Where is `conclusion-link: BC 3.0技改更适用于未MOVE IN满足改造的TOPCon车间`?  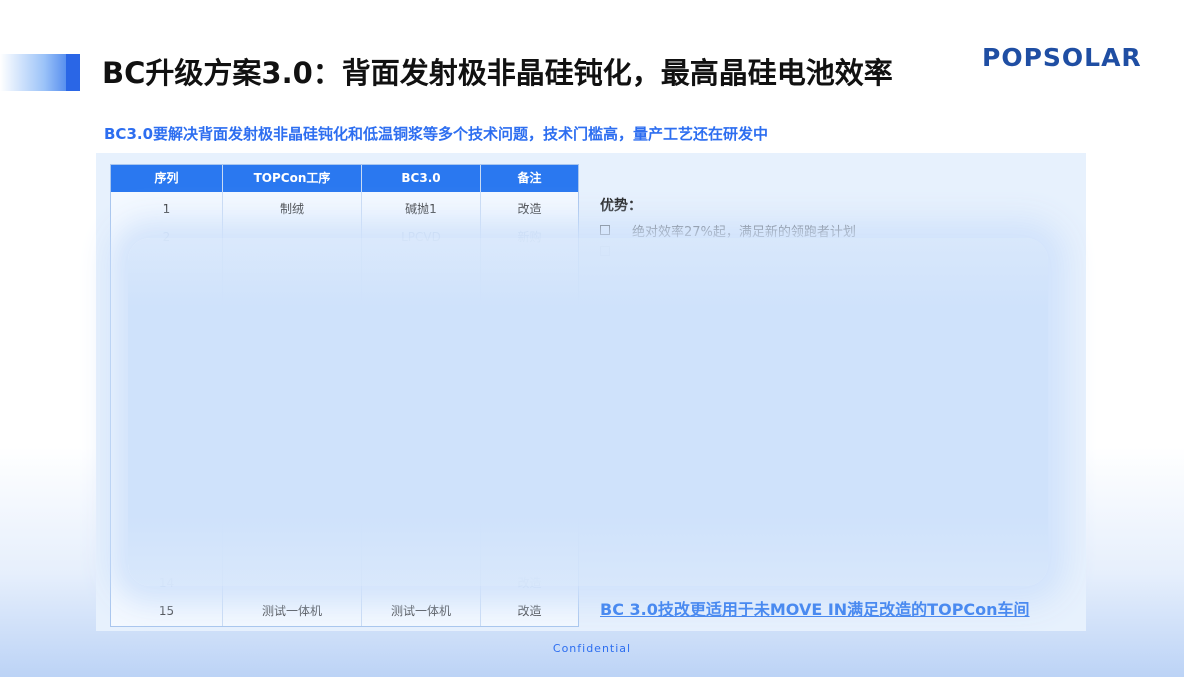 conclusion-link: BC 3.0技改更适用于未MOVE IN满足改造的TOPCon车间 is located at coordinates (815, 609).